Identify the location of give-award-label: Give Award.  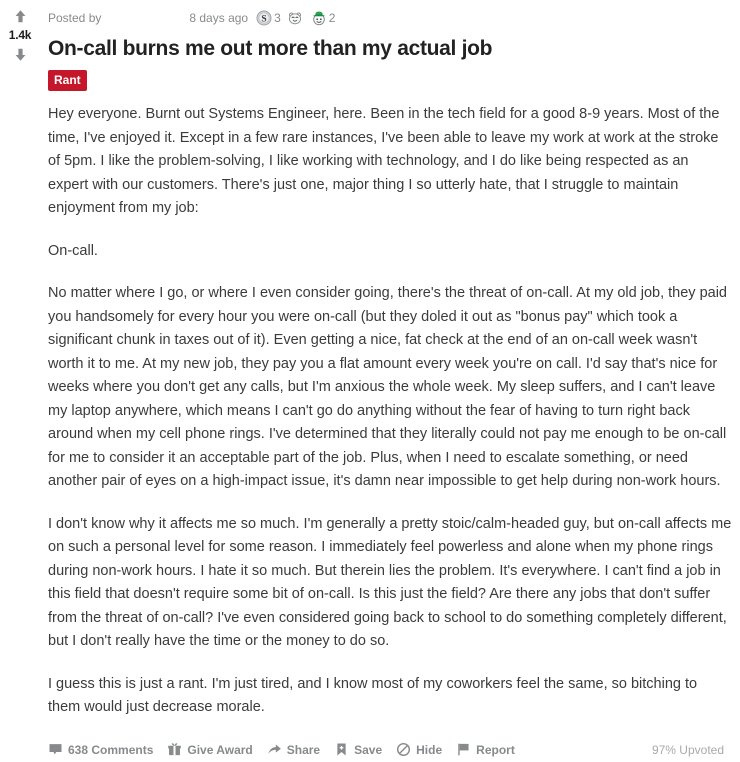
(220, 749).